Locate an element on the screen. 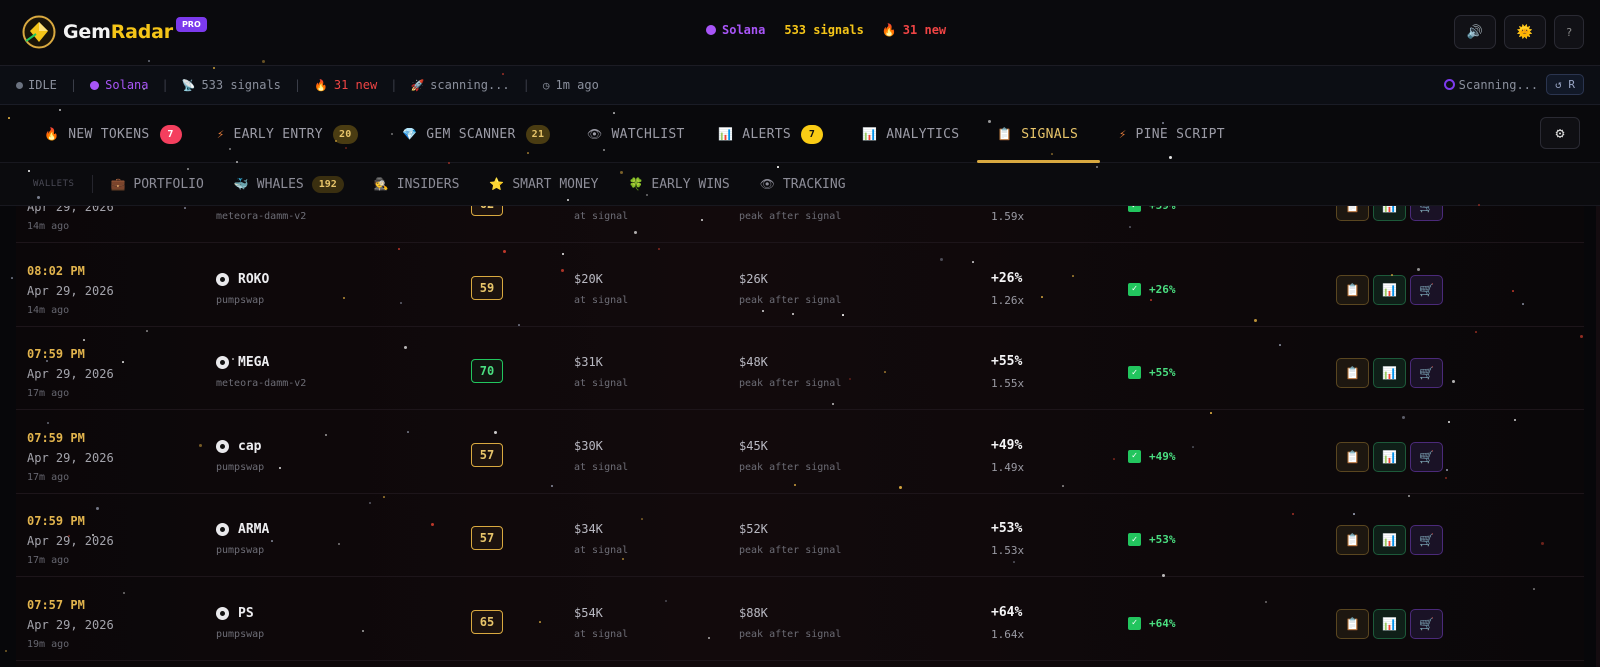 Image resolution: width=1600 pixels, height=667 pixels. whales-badge: 192 is located at coordinates (327, 184).